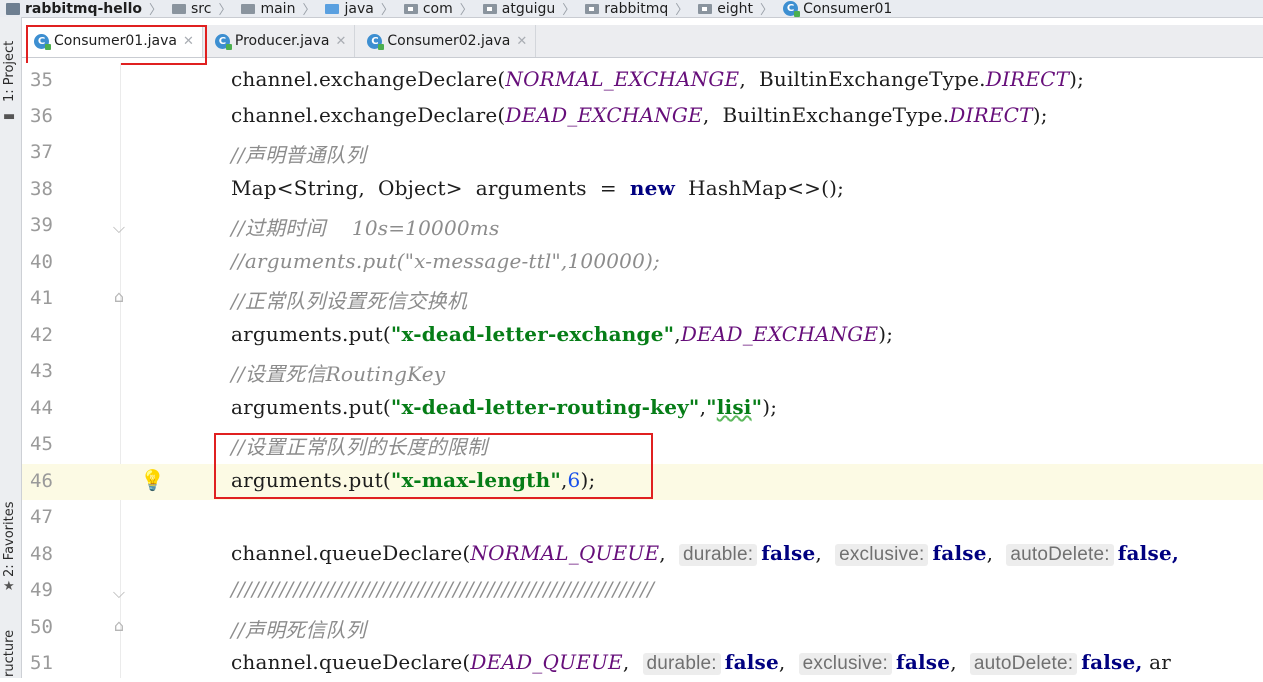 This screenshot has width=1263, height=682. I want to click on breadcrumb-rabbitmq: rabbitmq 〉, so click(635, 8).